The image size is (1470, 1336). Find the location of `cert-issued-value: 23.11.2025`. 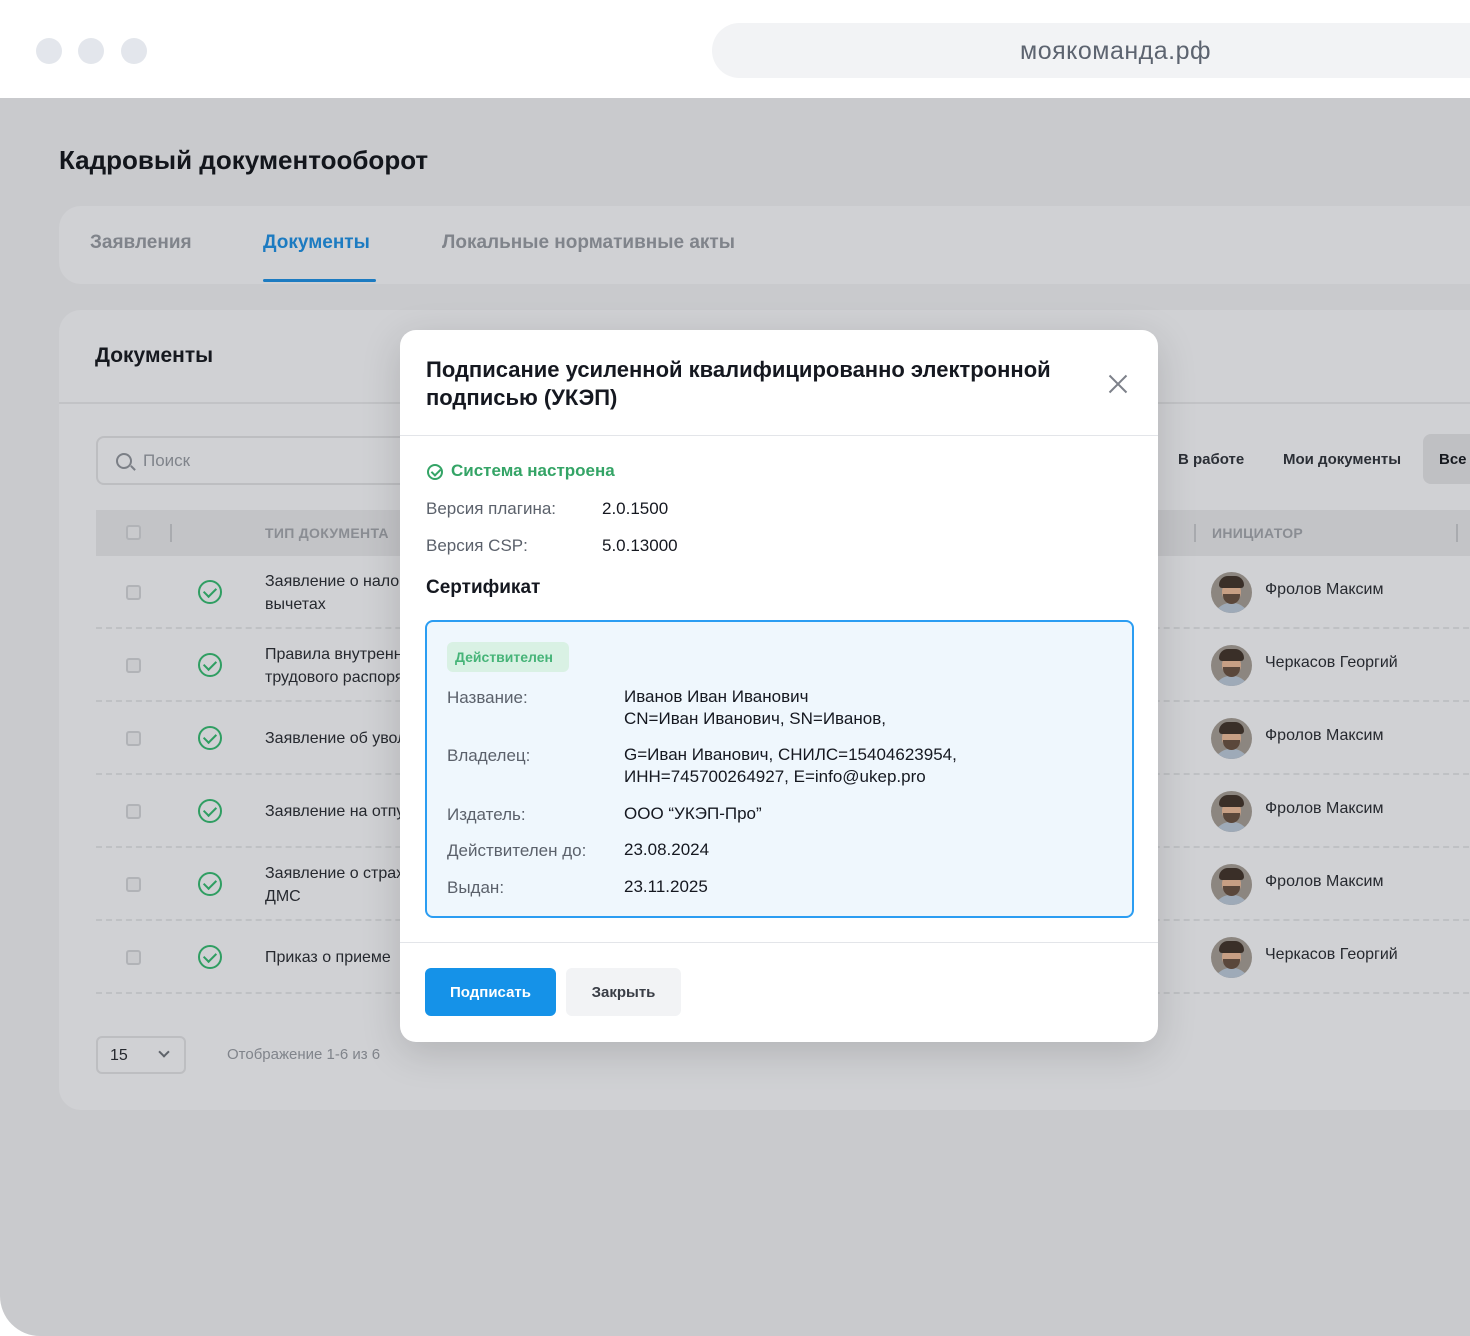

cert-issued-value: 23.11.2025 is located at coordinates (666, 886).